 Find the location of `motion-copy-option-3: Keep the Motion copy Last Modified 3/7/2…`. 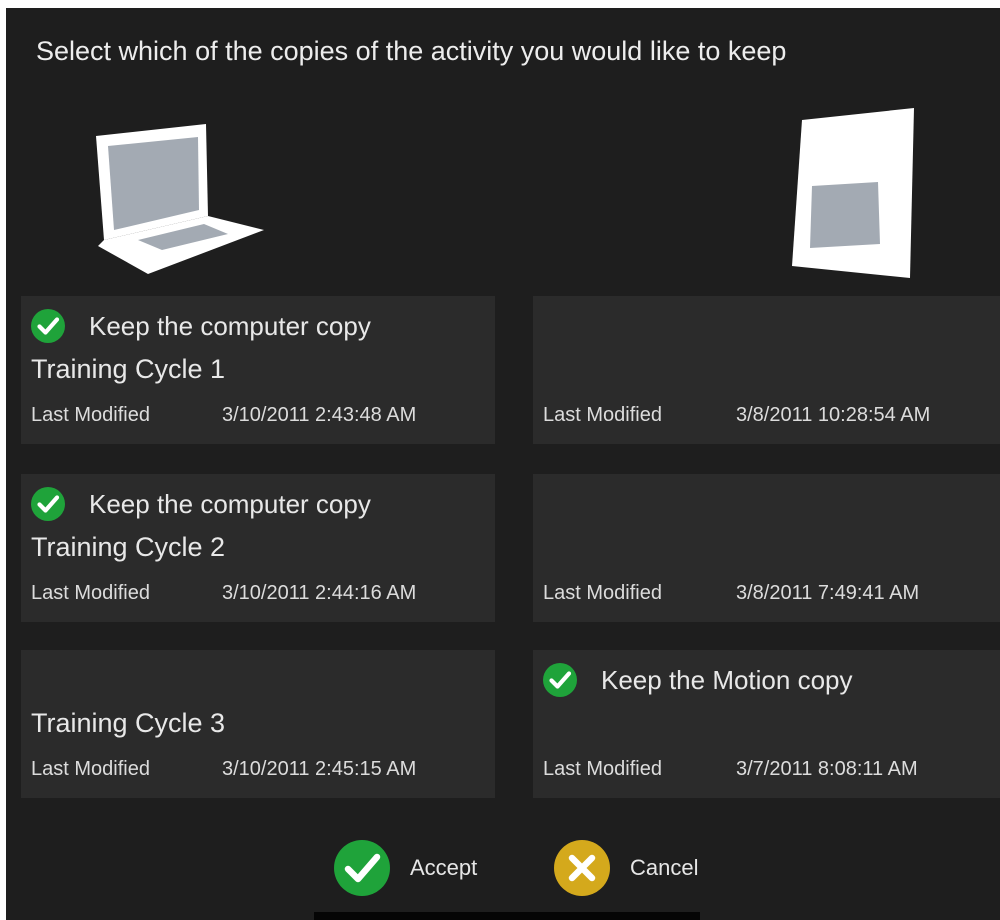

motion-copy-option-3: Keep the Motion copy Last Modified 3/7/2… is located at coordinates (766, 724).